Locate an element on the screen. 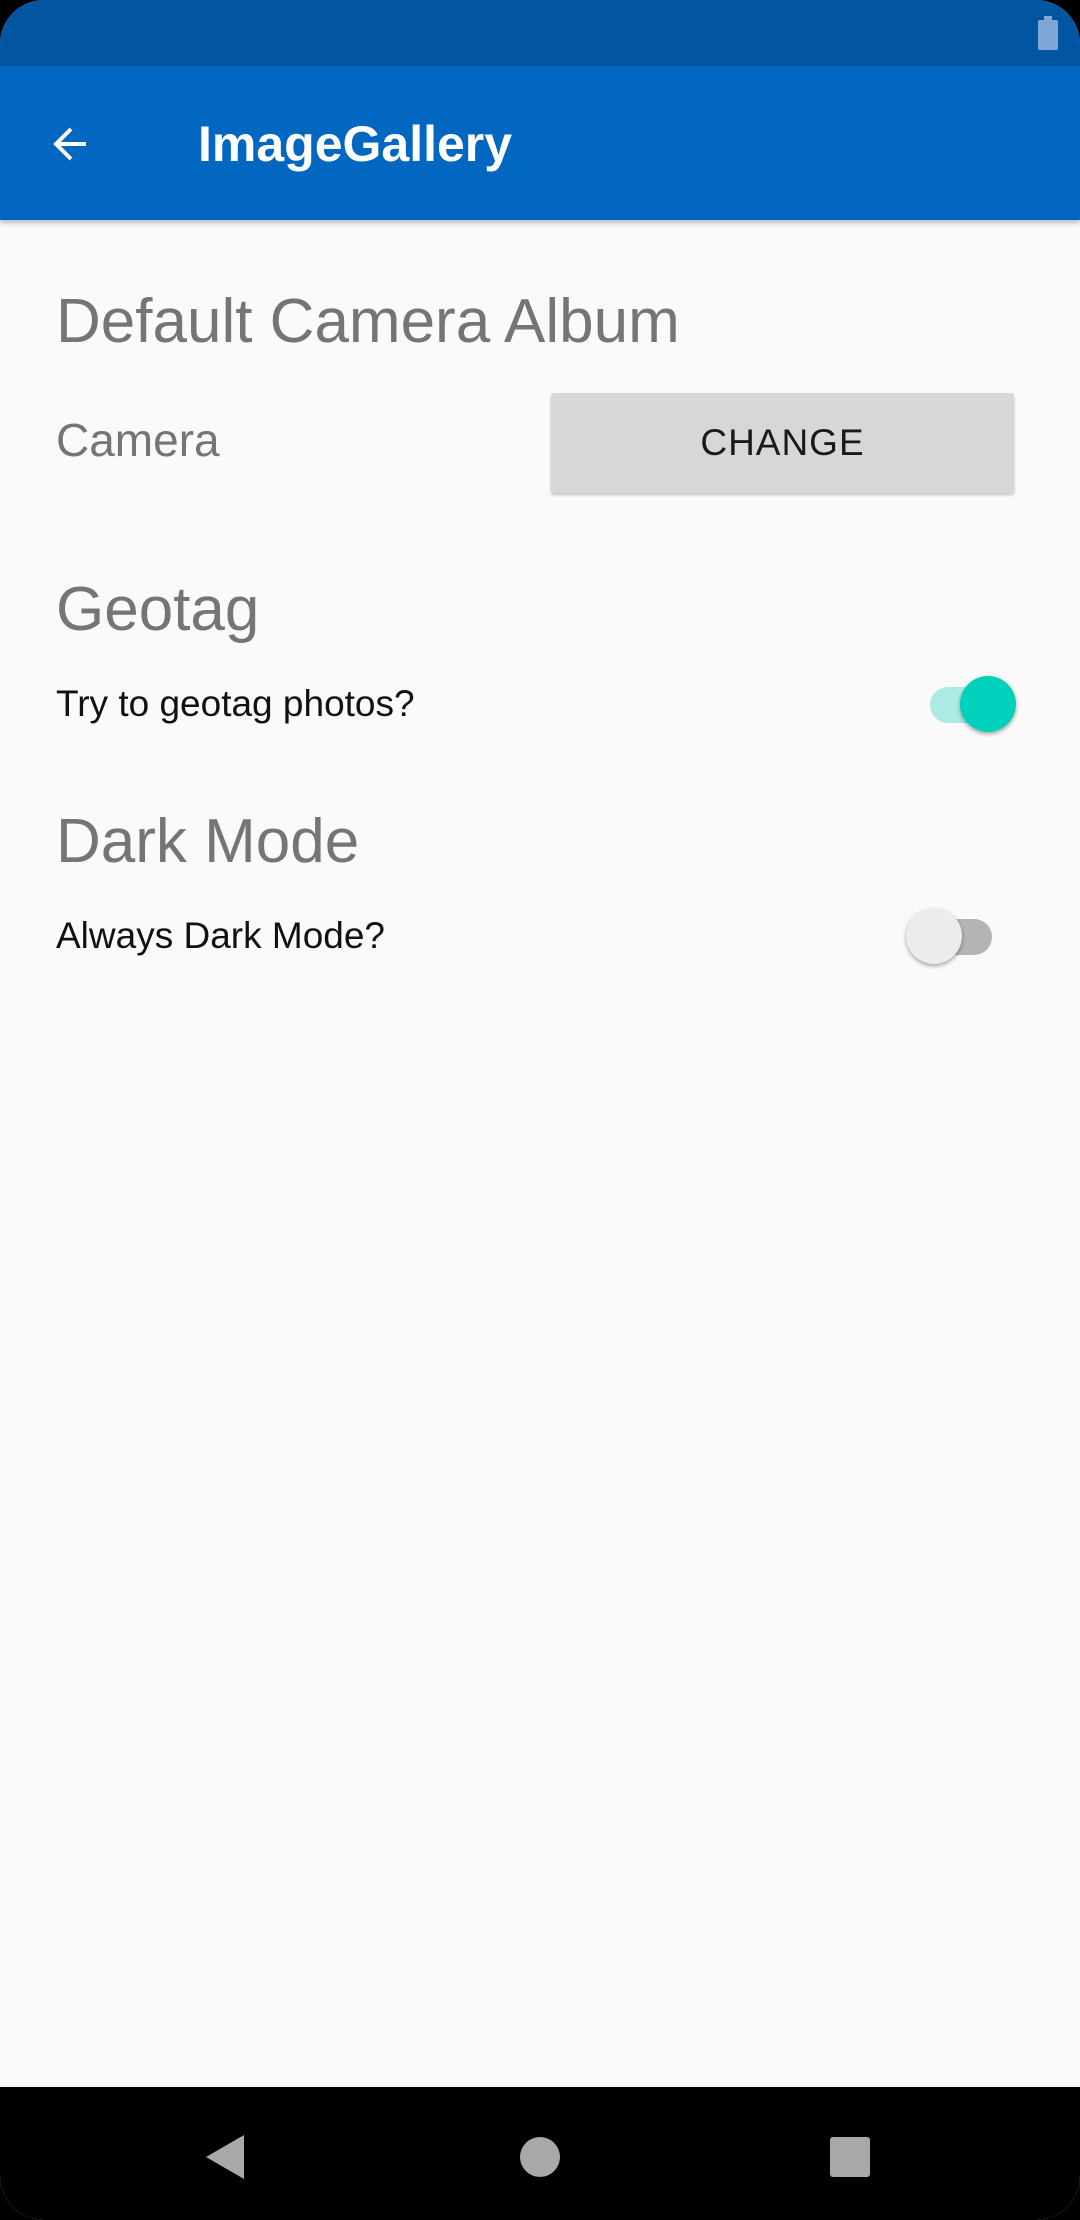 This screenshot has height=2220, width=1080. back-button is located at coordinates (70, 144).